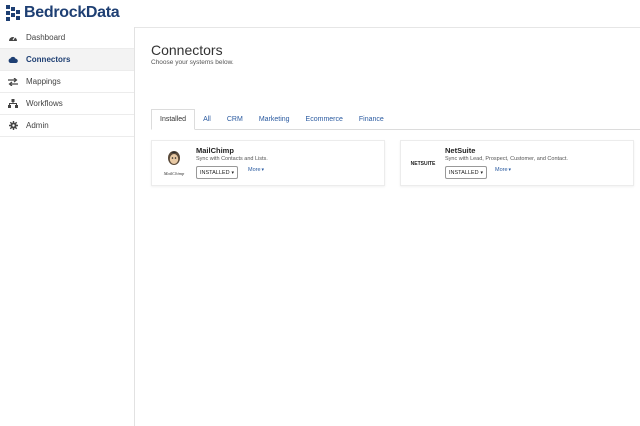  I want to click on page-subtitle: Choose your systems below., so click(192, 62).